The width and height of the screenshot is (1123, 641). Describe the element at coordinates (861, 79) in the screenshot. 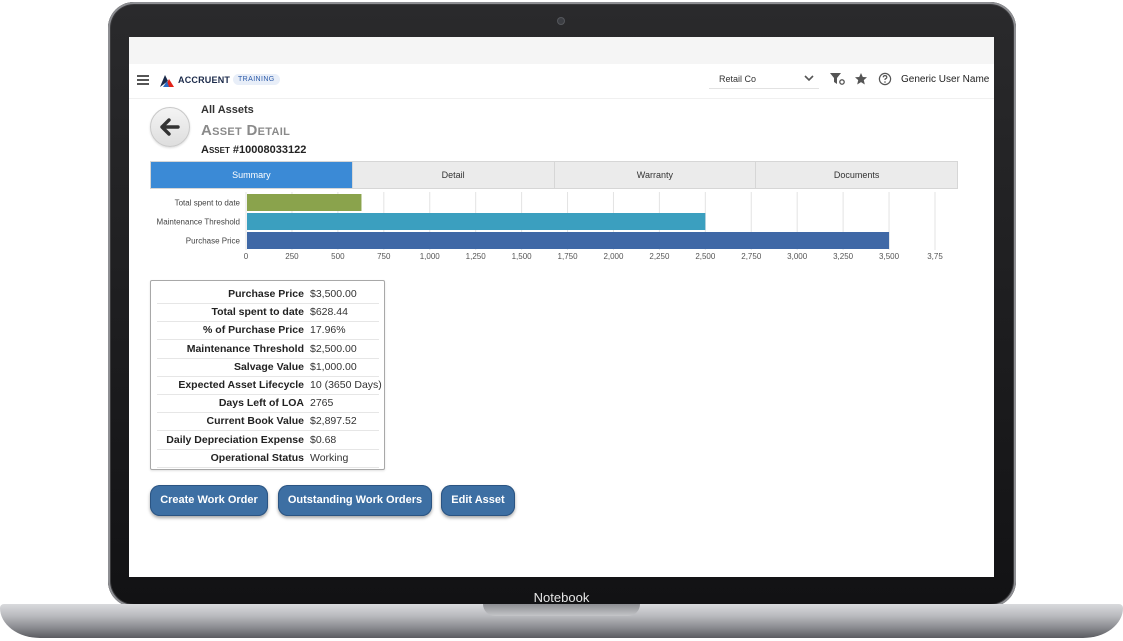

I see `star-icon` at that location.